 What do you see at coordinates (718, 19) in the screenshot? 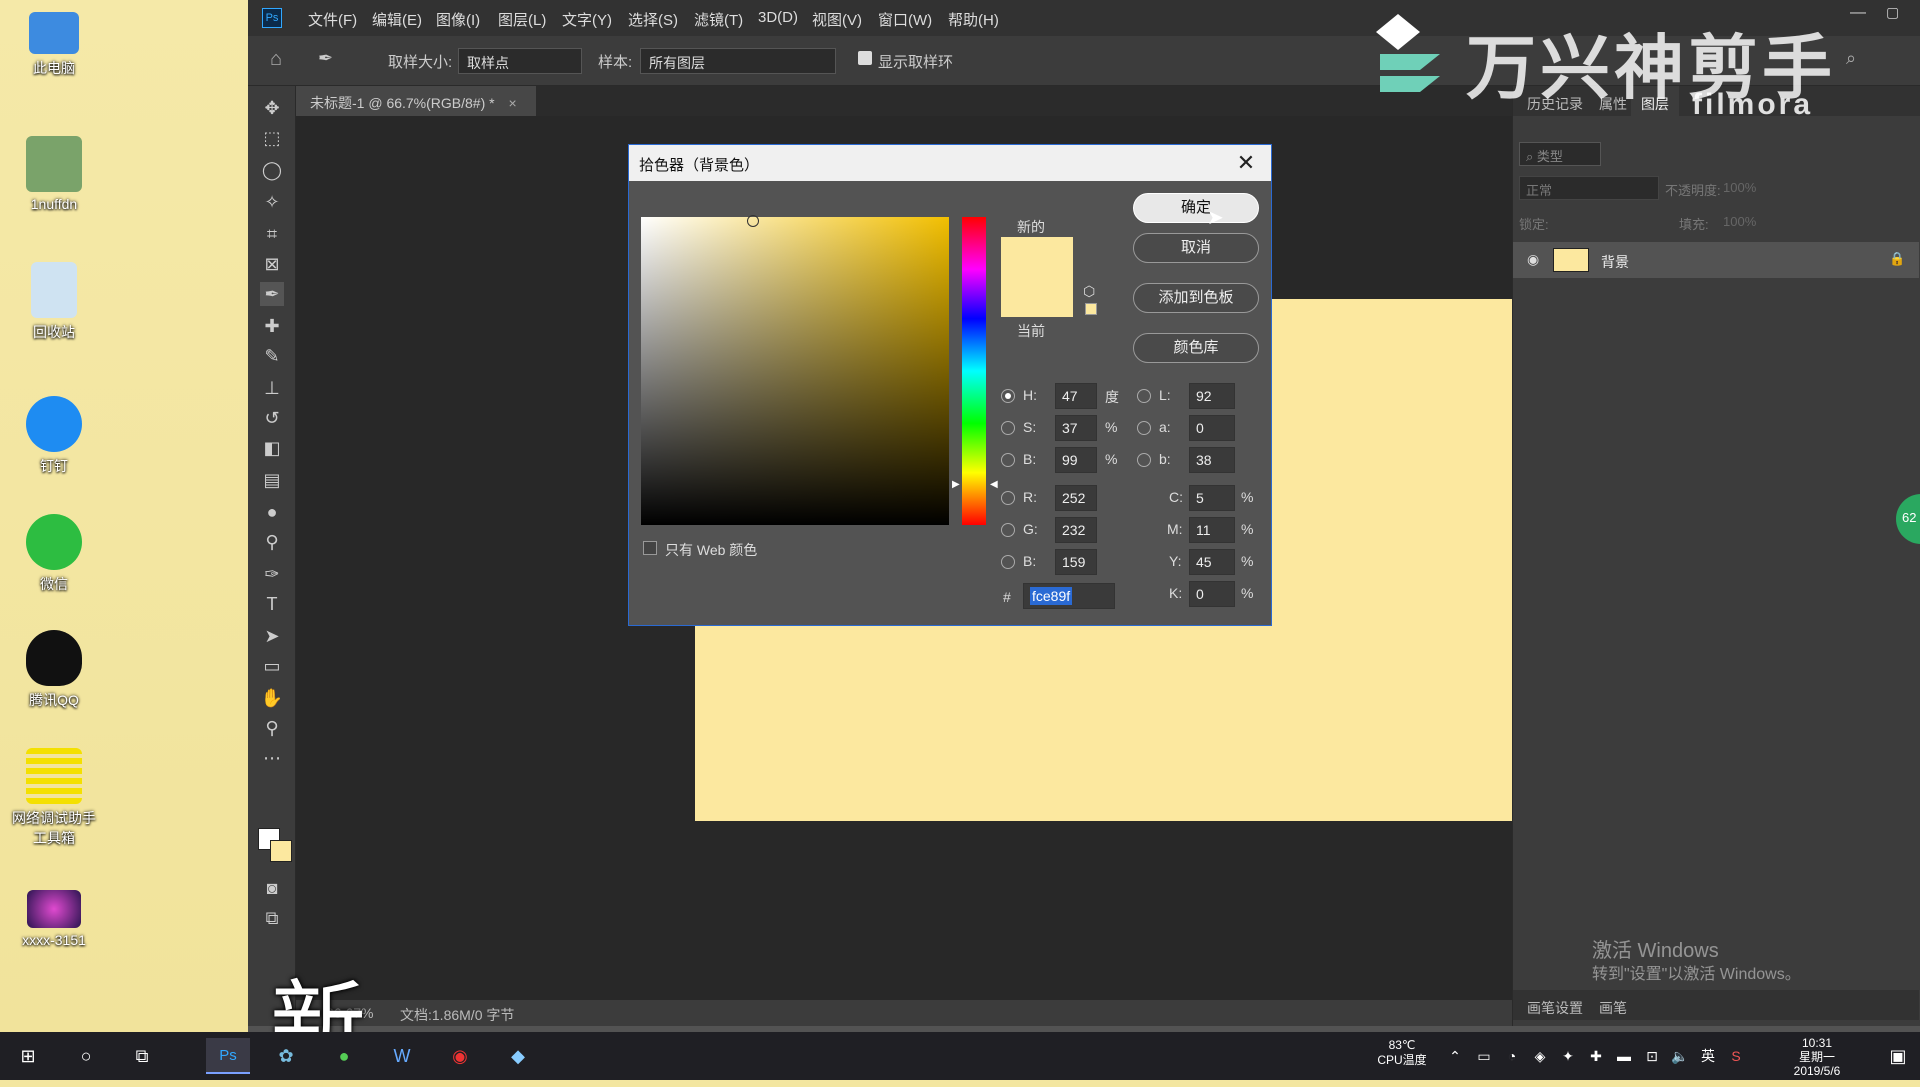
I see `menu-filter: 滤镜(T)` at bounding box center [718, 19].